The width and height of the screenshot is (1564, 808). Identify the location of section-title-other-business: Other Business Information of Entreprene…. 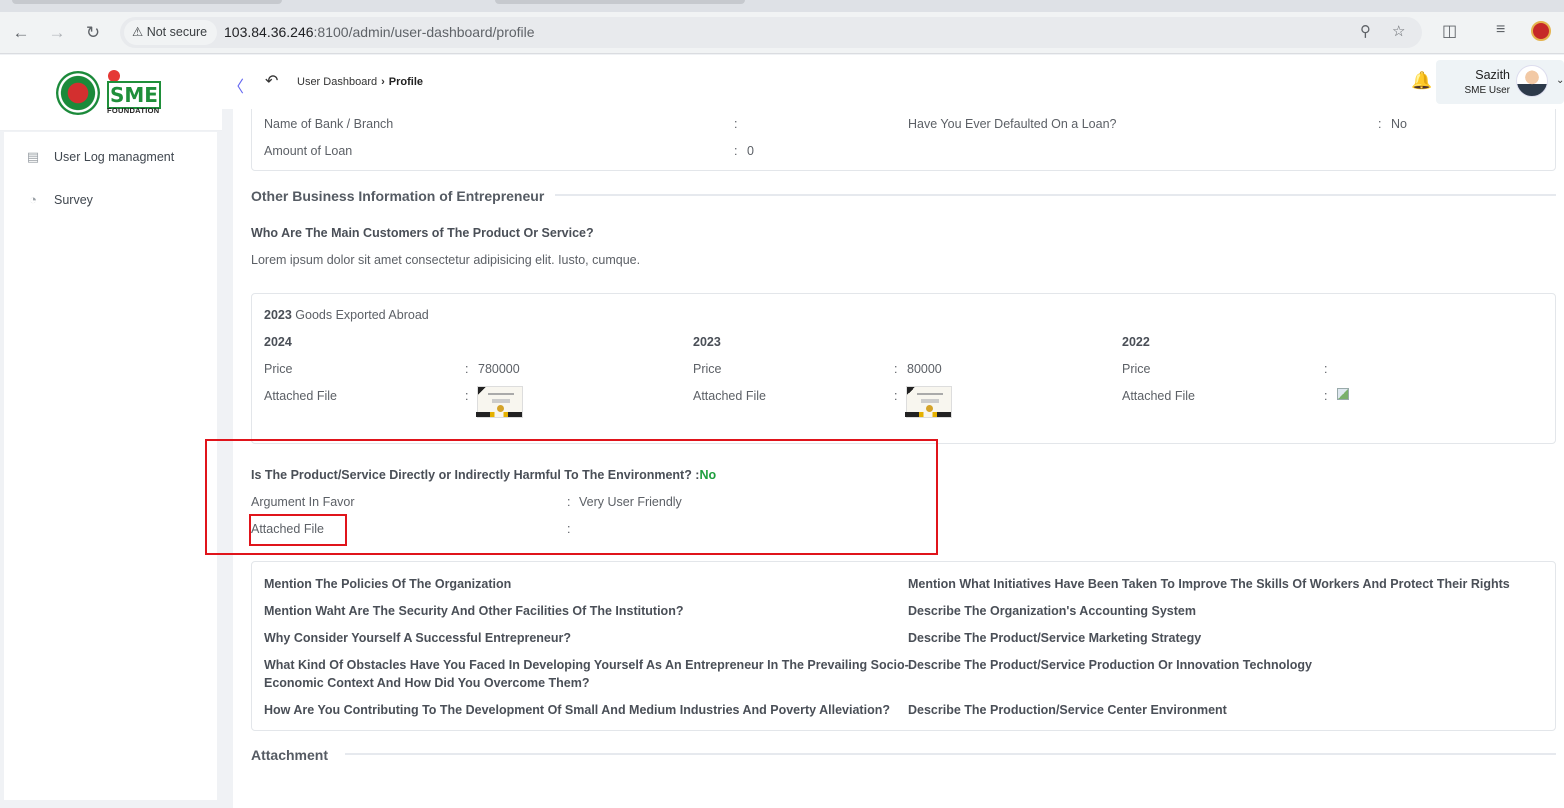
(398, 196).